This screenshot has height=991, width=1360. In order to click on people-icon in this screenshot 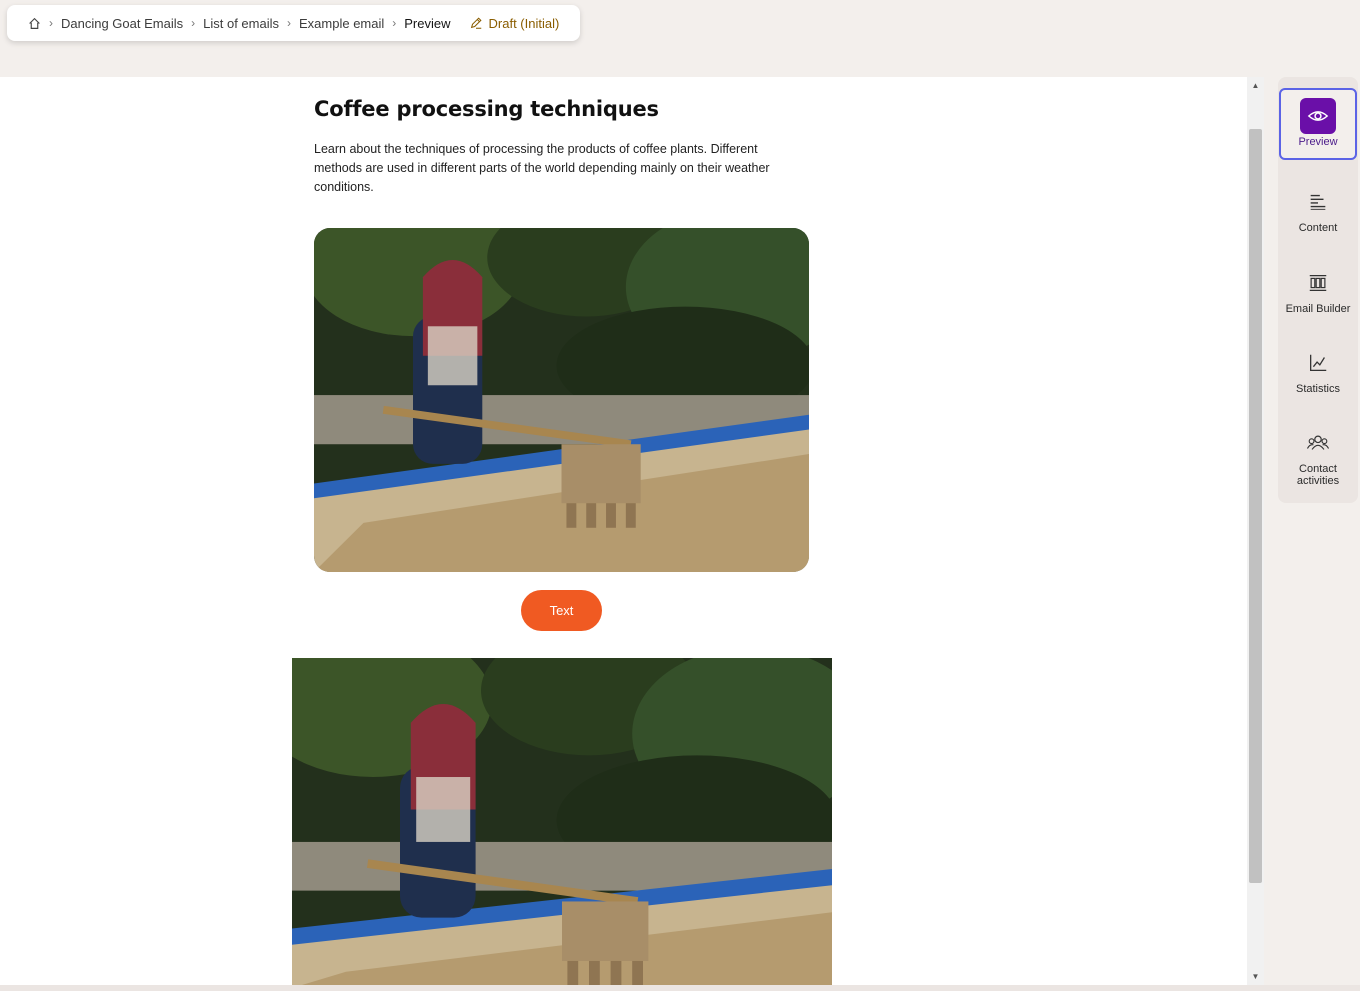, I will do `click(1318, 443)`.